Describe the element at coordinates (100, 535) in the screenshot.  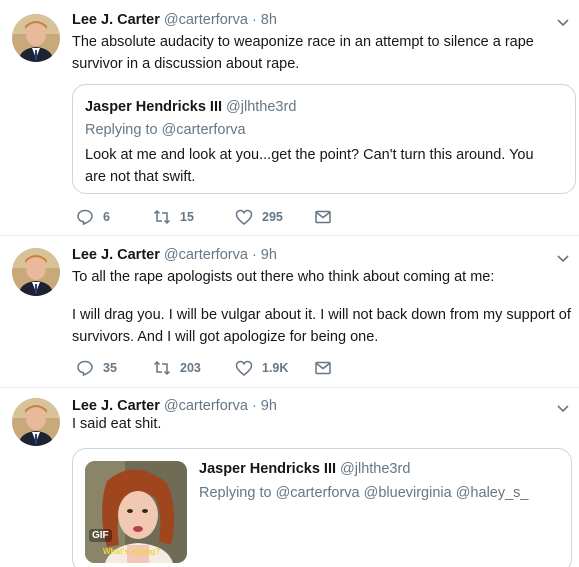
I see `gif-badge: GIF` at that location.